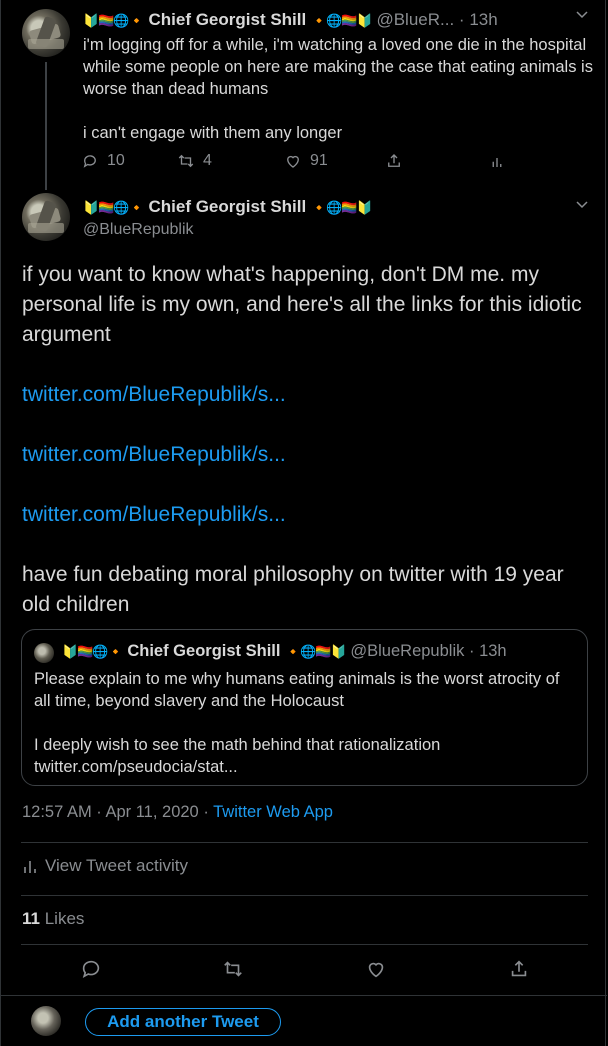 This screenshot has height=1046, width=608. I want to click on tweet-timestamp: 12:57 AM · Apr 11, 2020, so click(110, 812).